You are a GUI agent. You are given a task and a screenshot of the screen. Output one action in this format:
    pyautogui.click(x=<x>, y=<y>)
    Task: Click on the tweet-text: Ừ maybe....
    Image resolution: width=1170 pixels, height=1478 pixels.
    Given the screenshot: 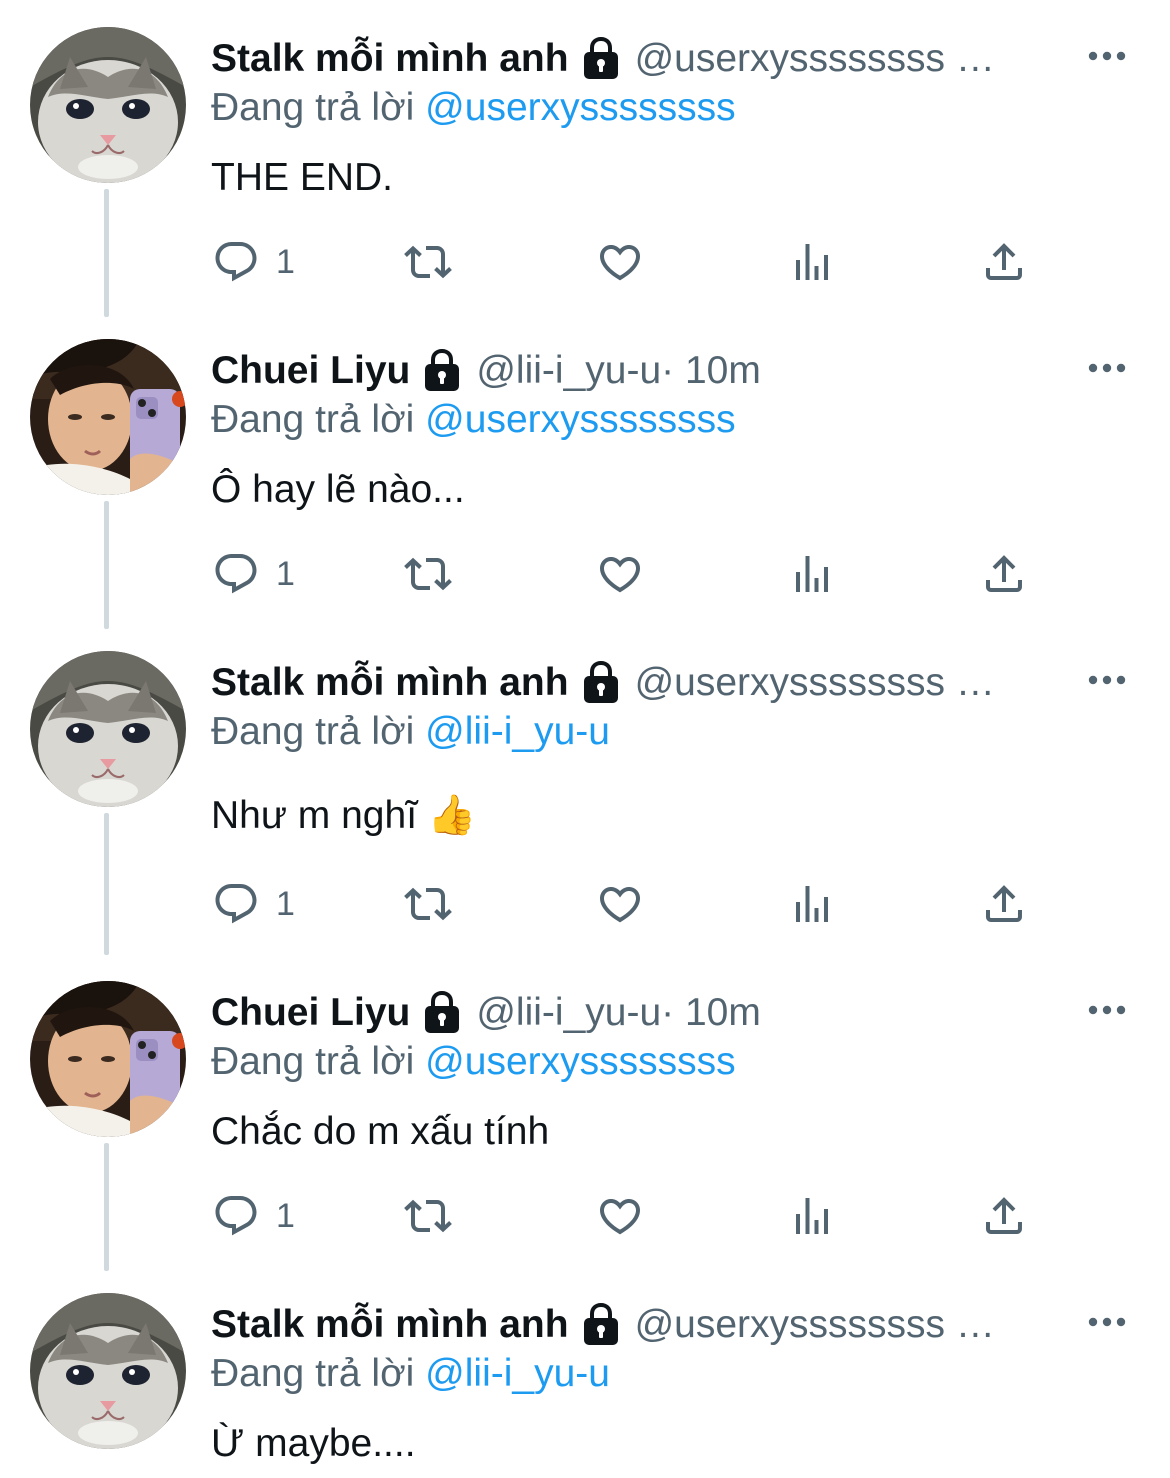 What is the action you would take?
    pyautogui.click(x=313, y=1443)
    